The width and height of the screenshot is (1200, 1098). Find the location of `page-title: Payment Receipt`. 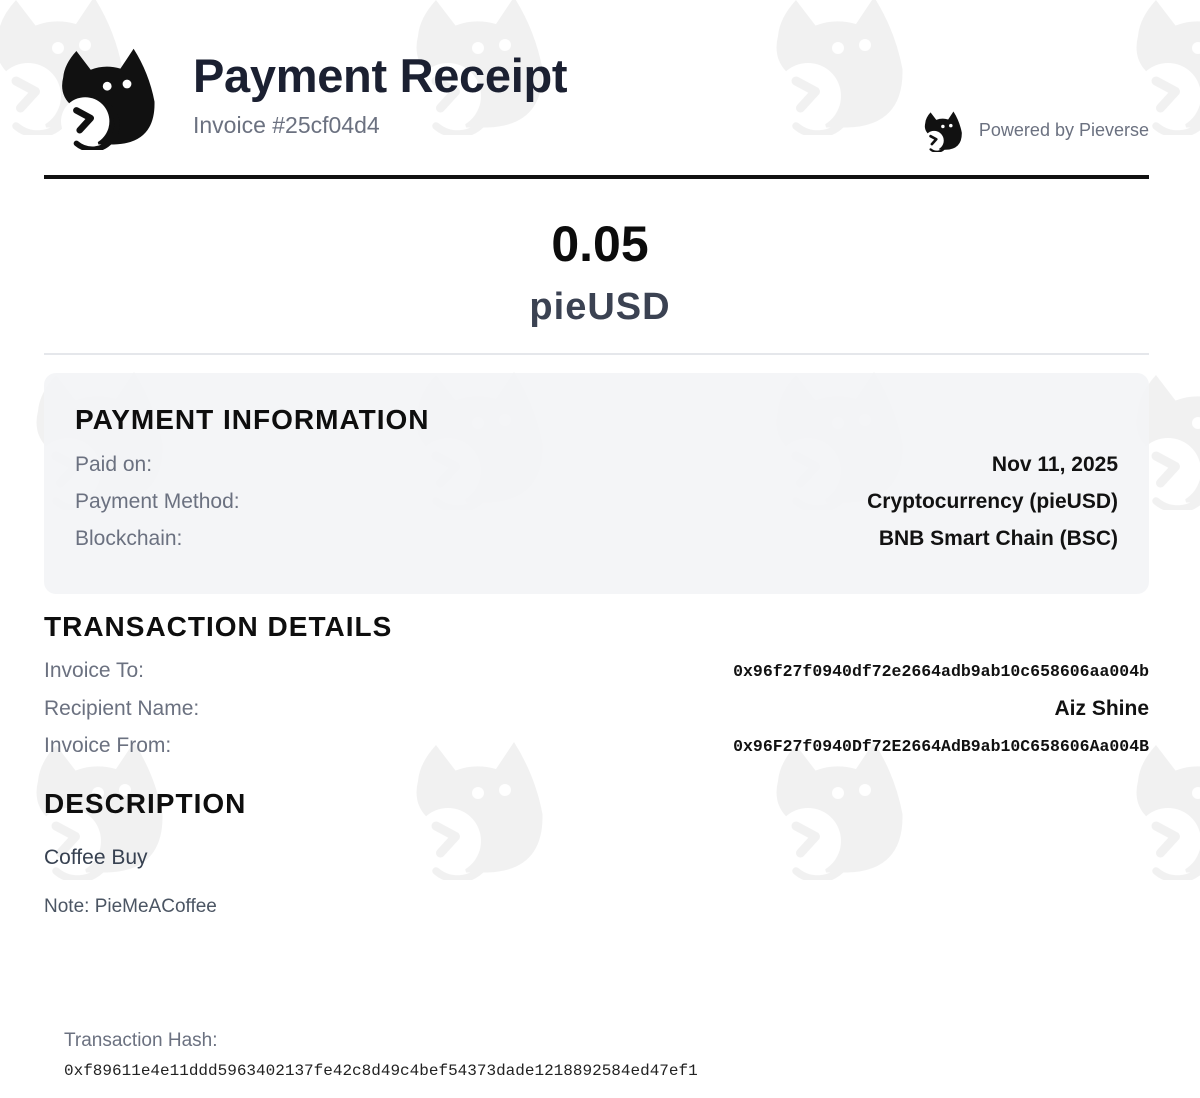

page-title: Payment Receipt is located at coordinates (380, 75).